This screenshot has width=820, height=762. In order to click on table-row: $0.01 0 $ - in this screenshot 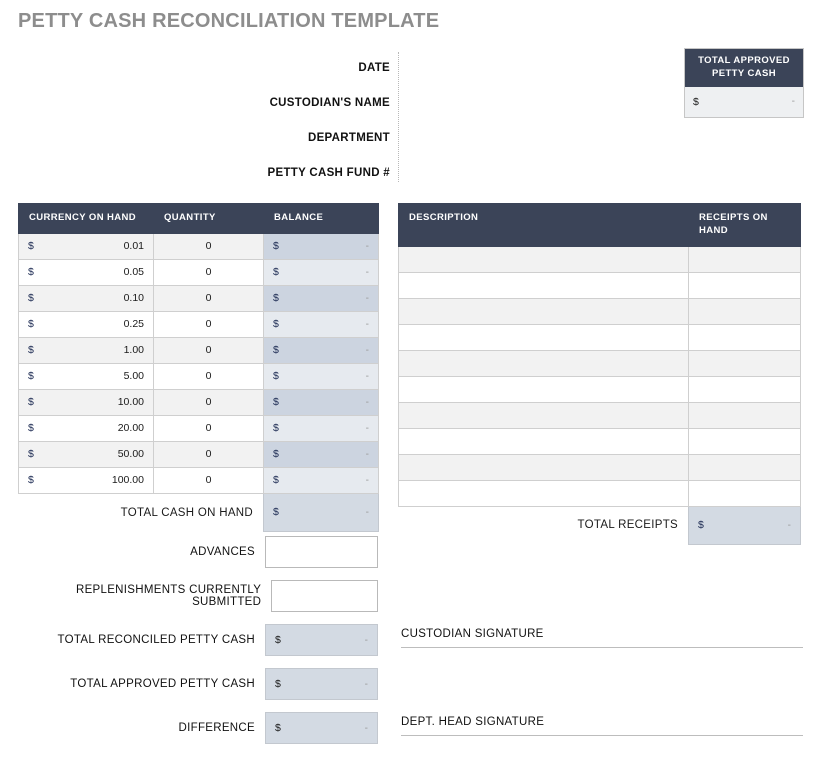, I will do `click(198, 246)`.